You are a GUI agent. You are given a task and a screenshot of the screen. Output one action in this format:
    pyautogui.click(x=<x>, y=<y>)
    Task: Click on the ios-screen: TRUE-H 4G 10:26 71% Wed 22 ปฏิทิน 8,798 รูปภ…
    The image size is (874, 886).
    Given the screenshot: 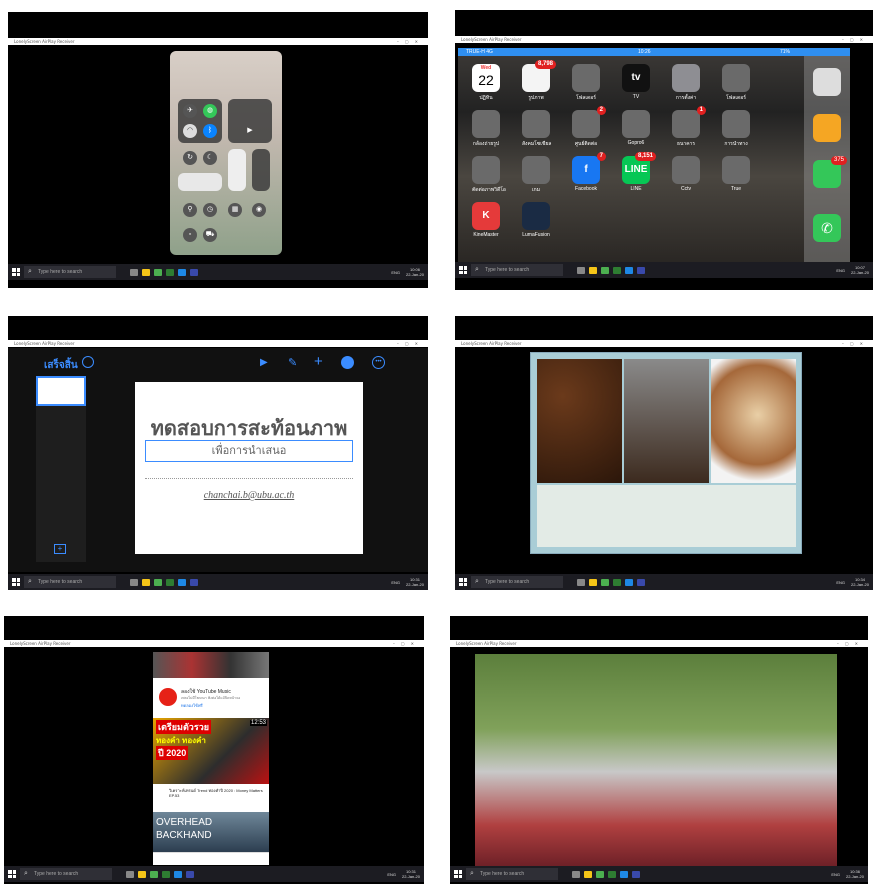 What is the action you would take?
    pyautogui.click(x=654, y=155)
    